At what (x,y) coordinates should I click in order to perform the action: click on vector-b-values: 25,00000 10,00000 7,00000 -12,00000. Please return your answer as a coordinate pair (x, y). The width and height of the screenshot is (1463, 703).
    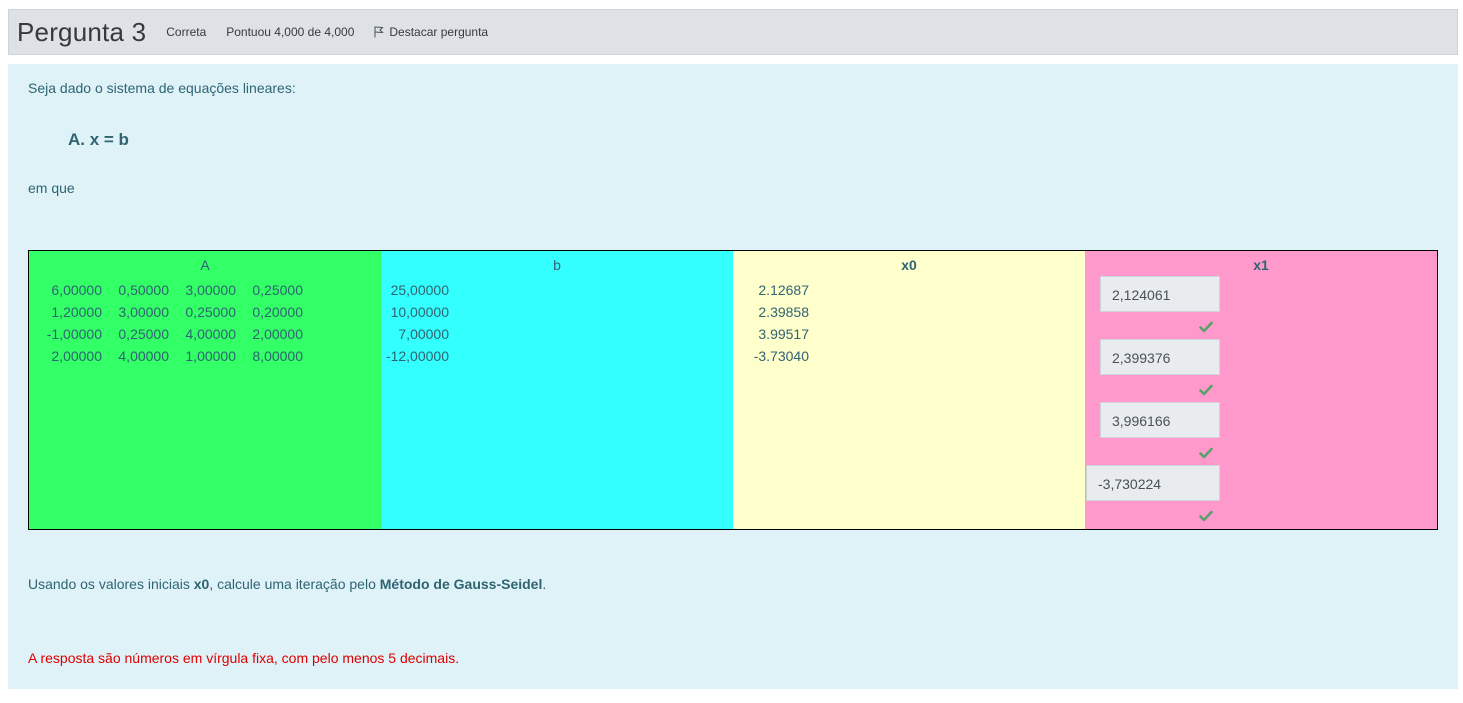
    Looking at the image, I should click on (415, 323).